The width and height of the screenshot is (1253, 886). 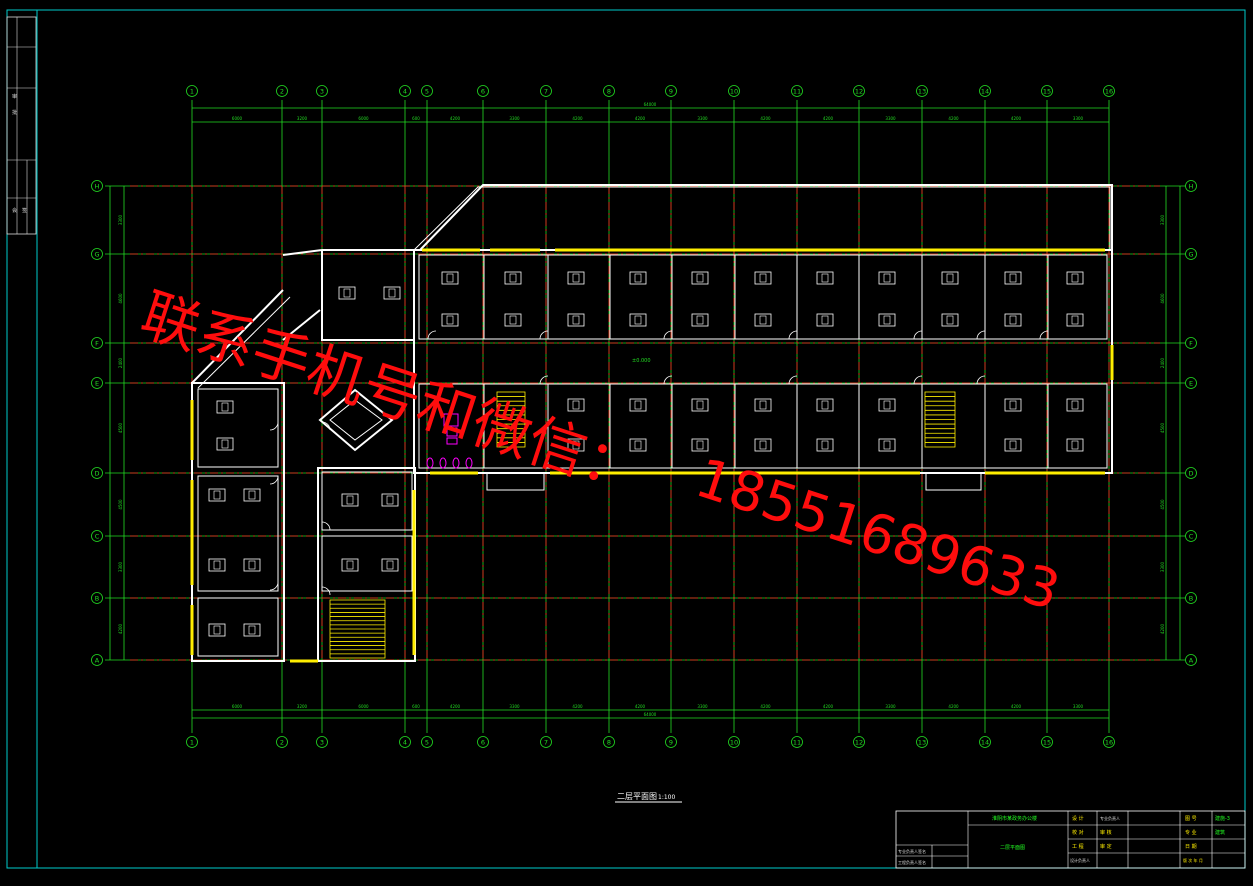 I want to click on dimension-label: 3200, so click(x=302, y=118).